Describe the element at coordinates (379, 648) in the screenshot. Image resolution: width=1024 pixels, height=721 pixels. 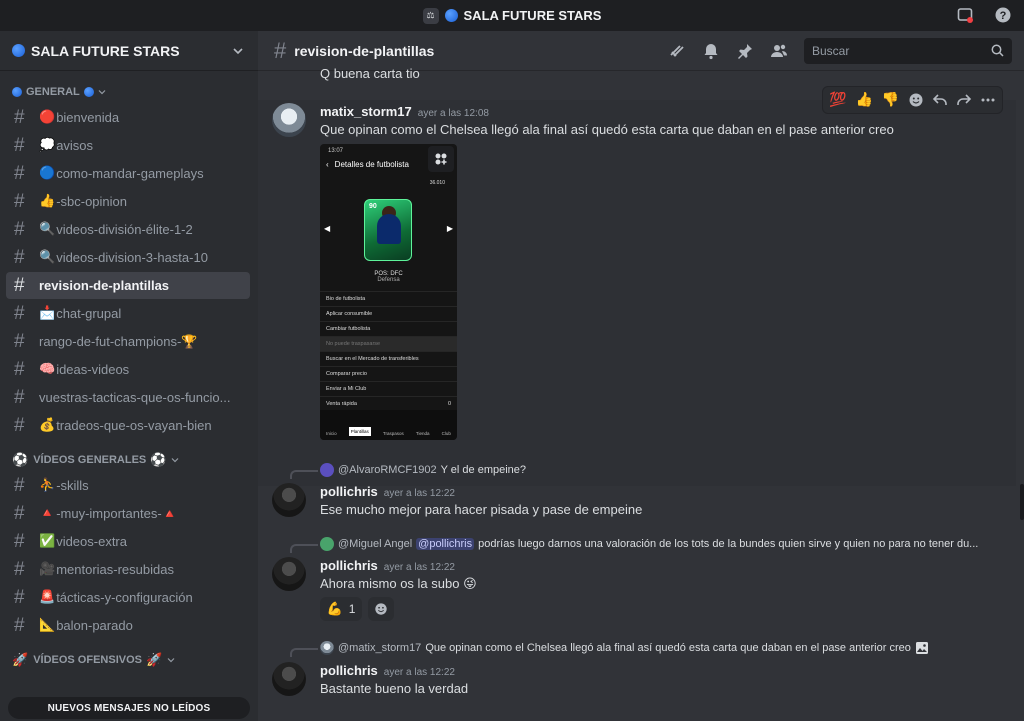
I see `reply-user: @matix_storm17` at that location.